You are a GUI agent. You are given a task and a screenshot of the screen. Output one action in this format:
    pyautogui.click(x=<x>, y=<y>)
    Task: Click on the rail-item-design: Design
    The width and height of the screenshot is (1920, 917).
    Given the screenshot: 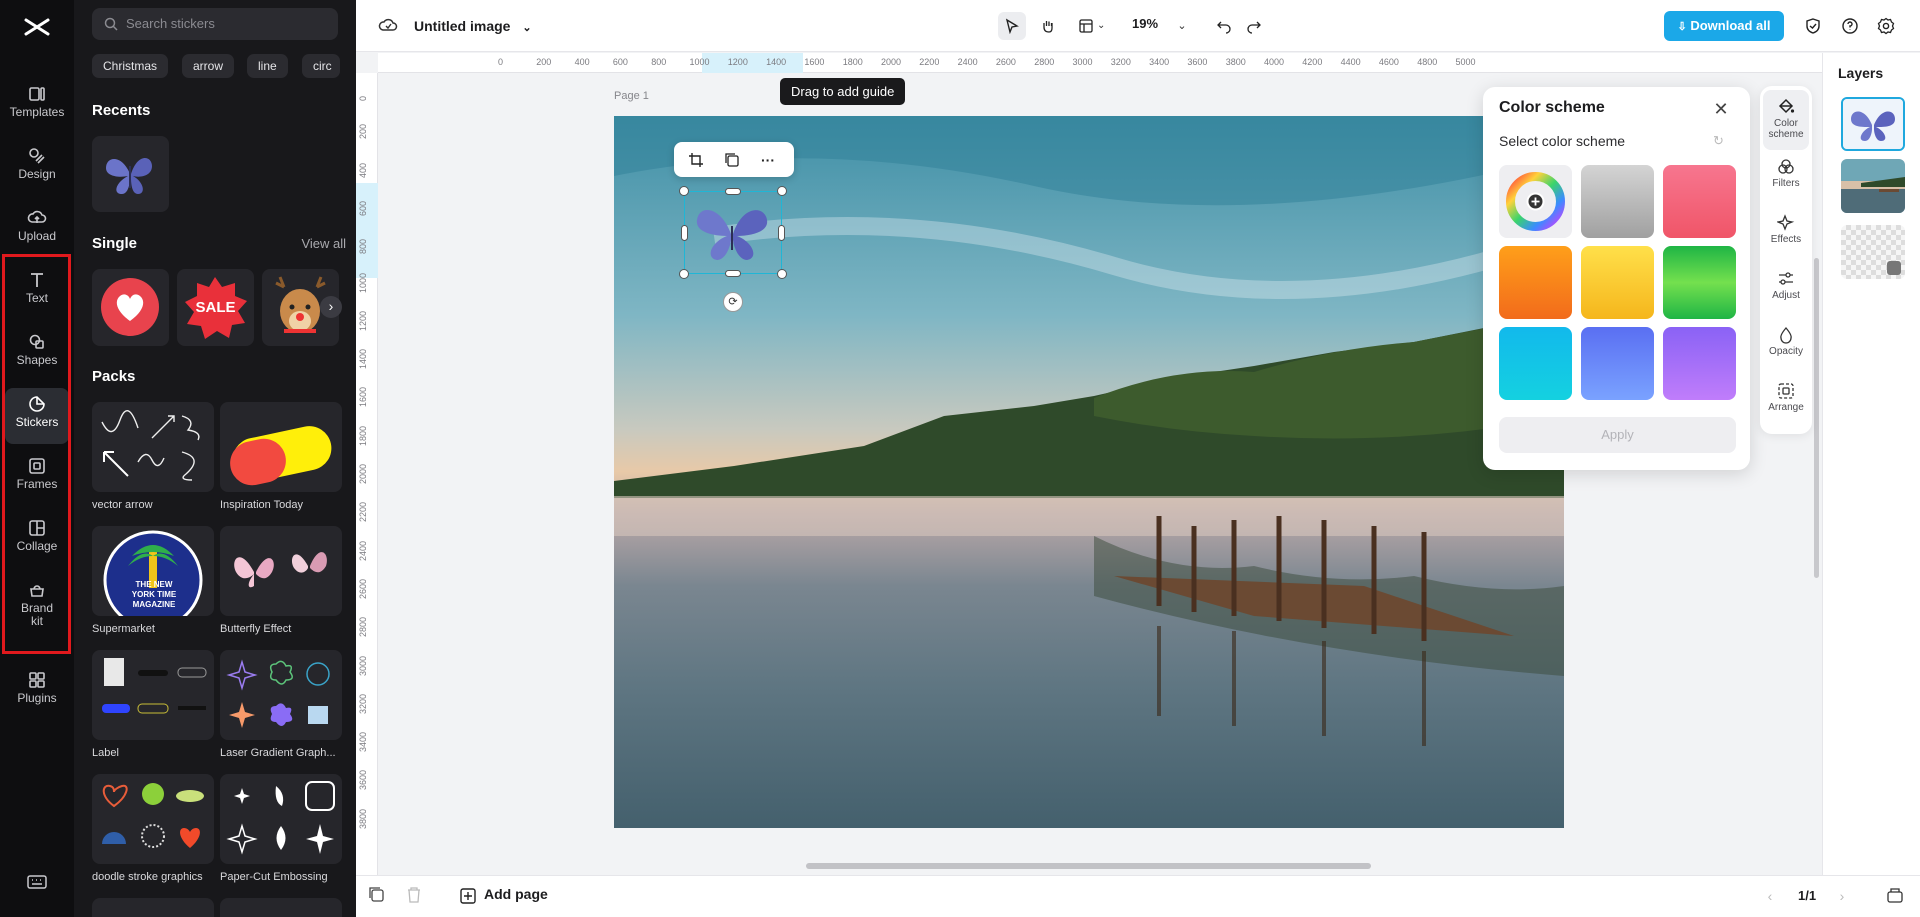 What is the action you would take?
    pyautogui.click(x=37, y=168)
    